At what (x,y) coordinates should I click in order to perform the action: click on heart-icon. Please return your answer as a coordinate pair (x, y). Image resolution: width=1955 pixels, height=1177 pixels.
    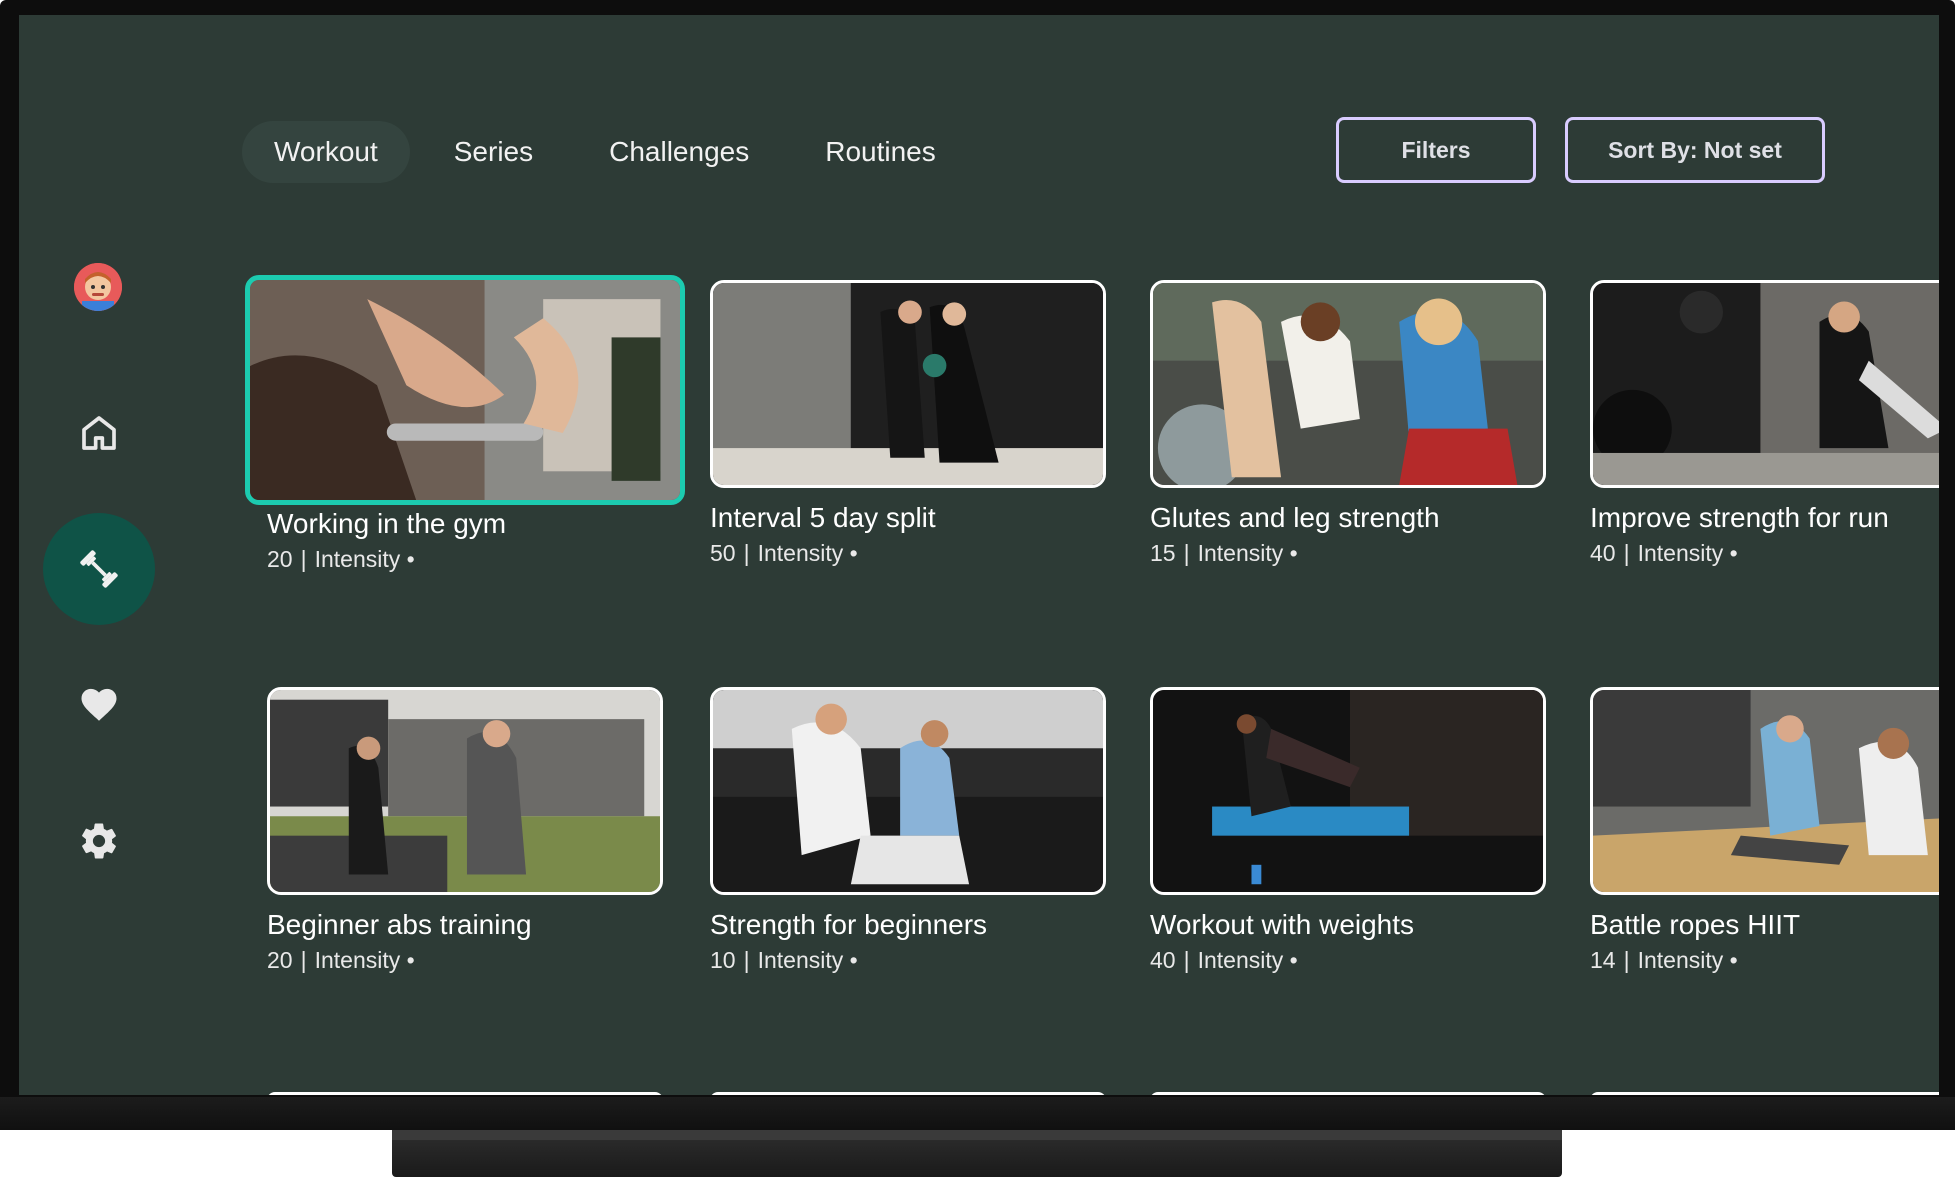
    Looking at the image, I should click on (99, 704).